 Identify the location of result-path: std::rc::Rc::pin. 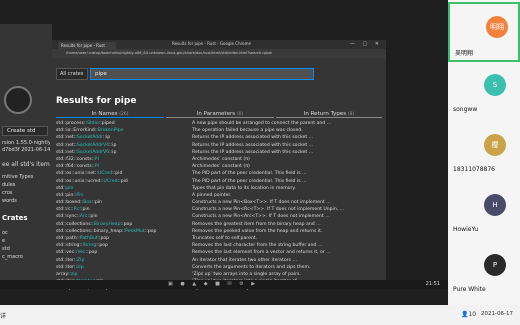
(124, 209).